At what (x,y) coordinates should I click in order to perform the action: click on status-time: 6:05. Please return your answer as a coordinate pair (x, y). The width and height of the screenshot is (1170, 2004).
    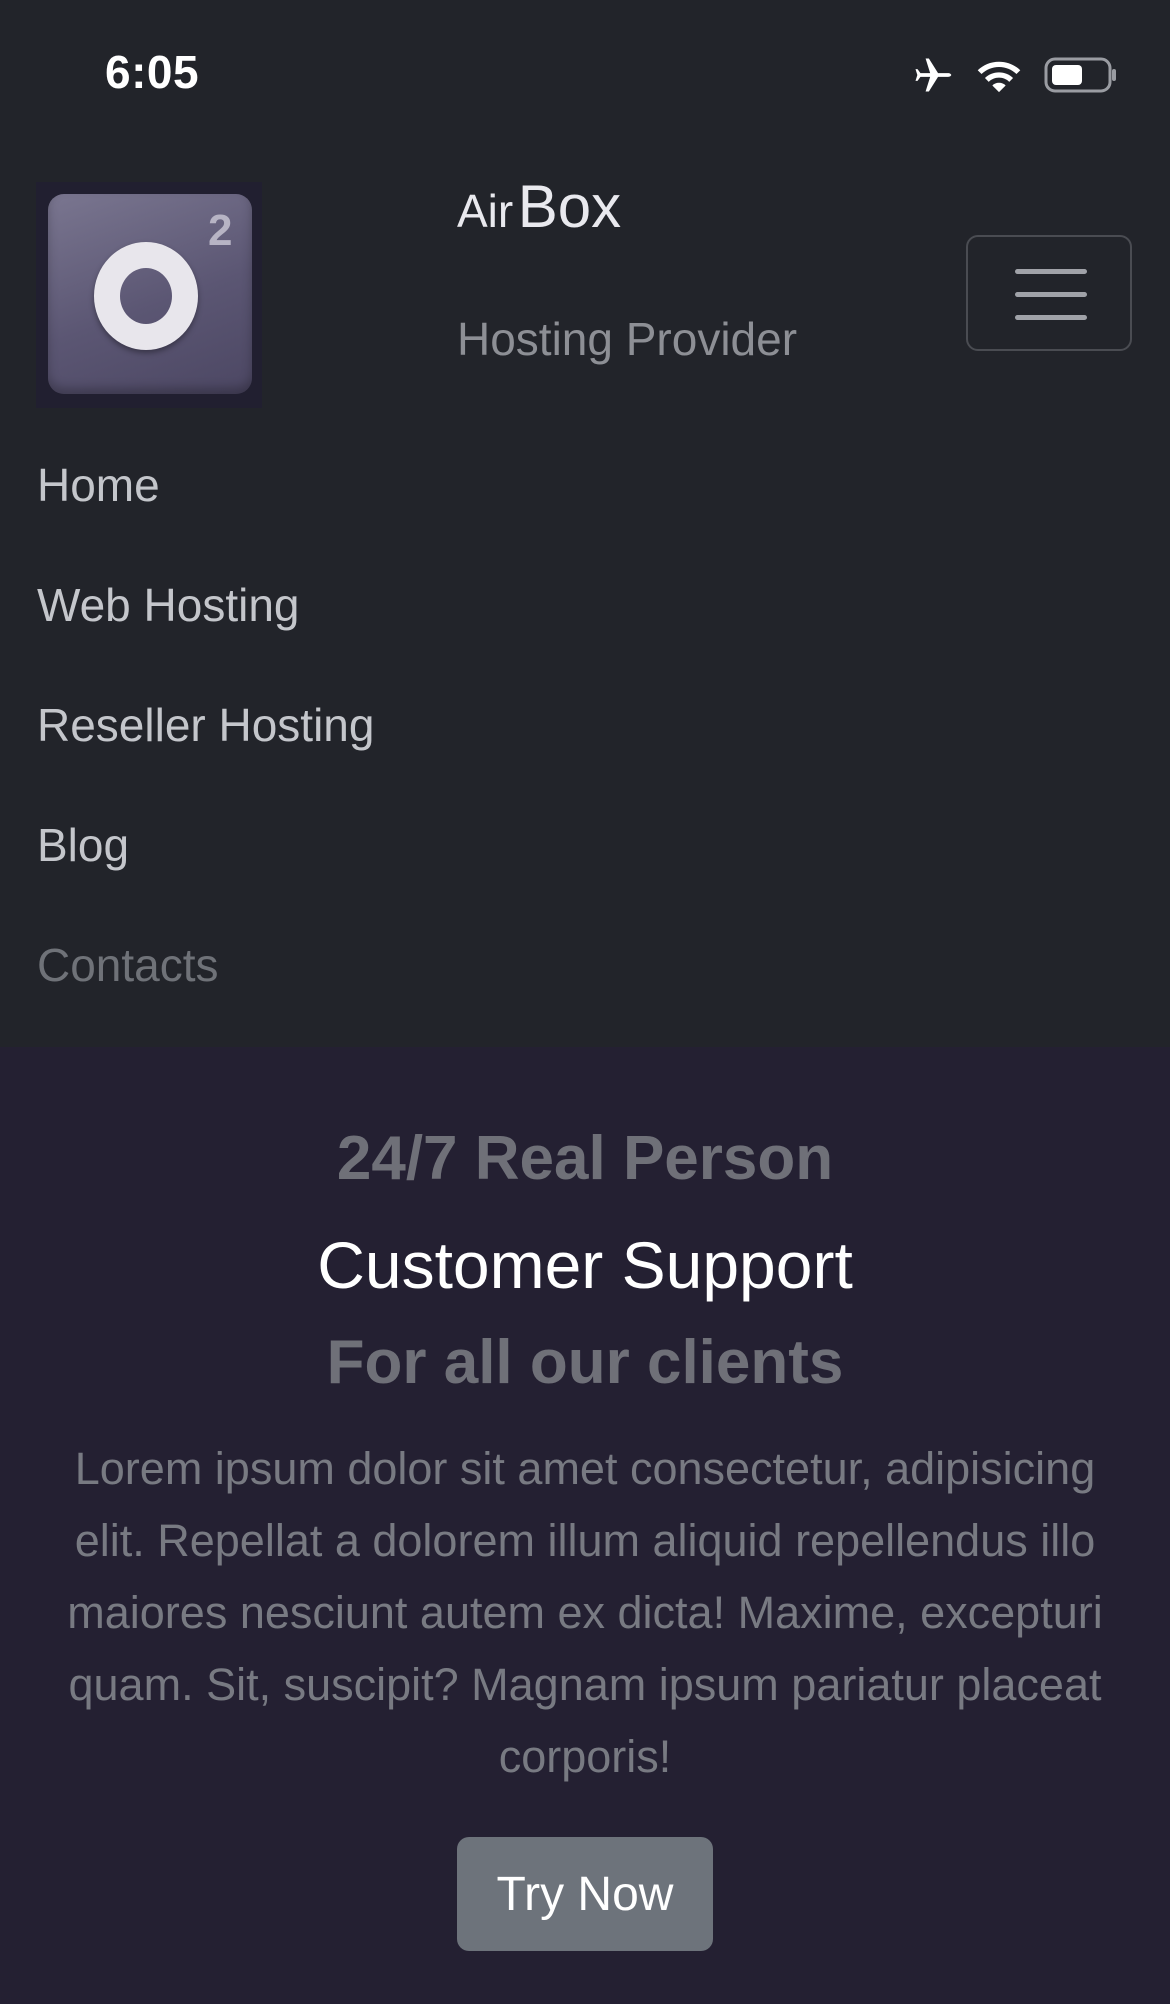
    Looking at the image, I should click on (152, 72).